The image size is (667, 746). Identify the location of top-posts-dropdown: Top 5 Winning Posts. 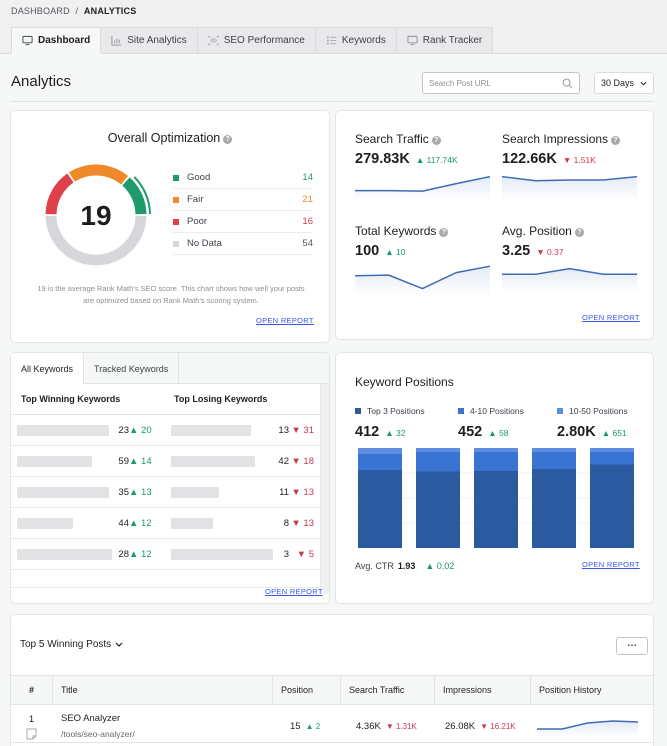
(71, 644).